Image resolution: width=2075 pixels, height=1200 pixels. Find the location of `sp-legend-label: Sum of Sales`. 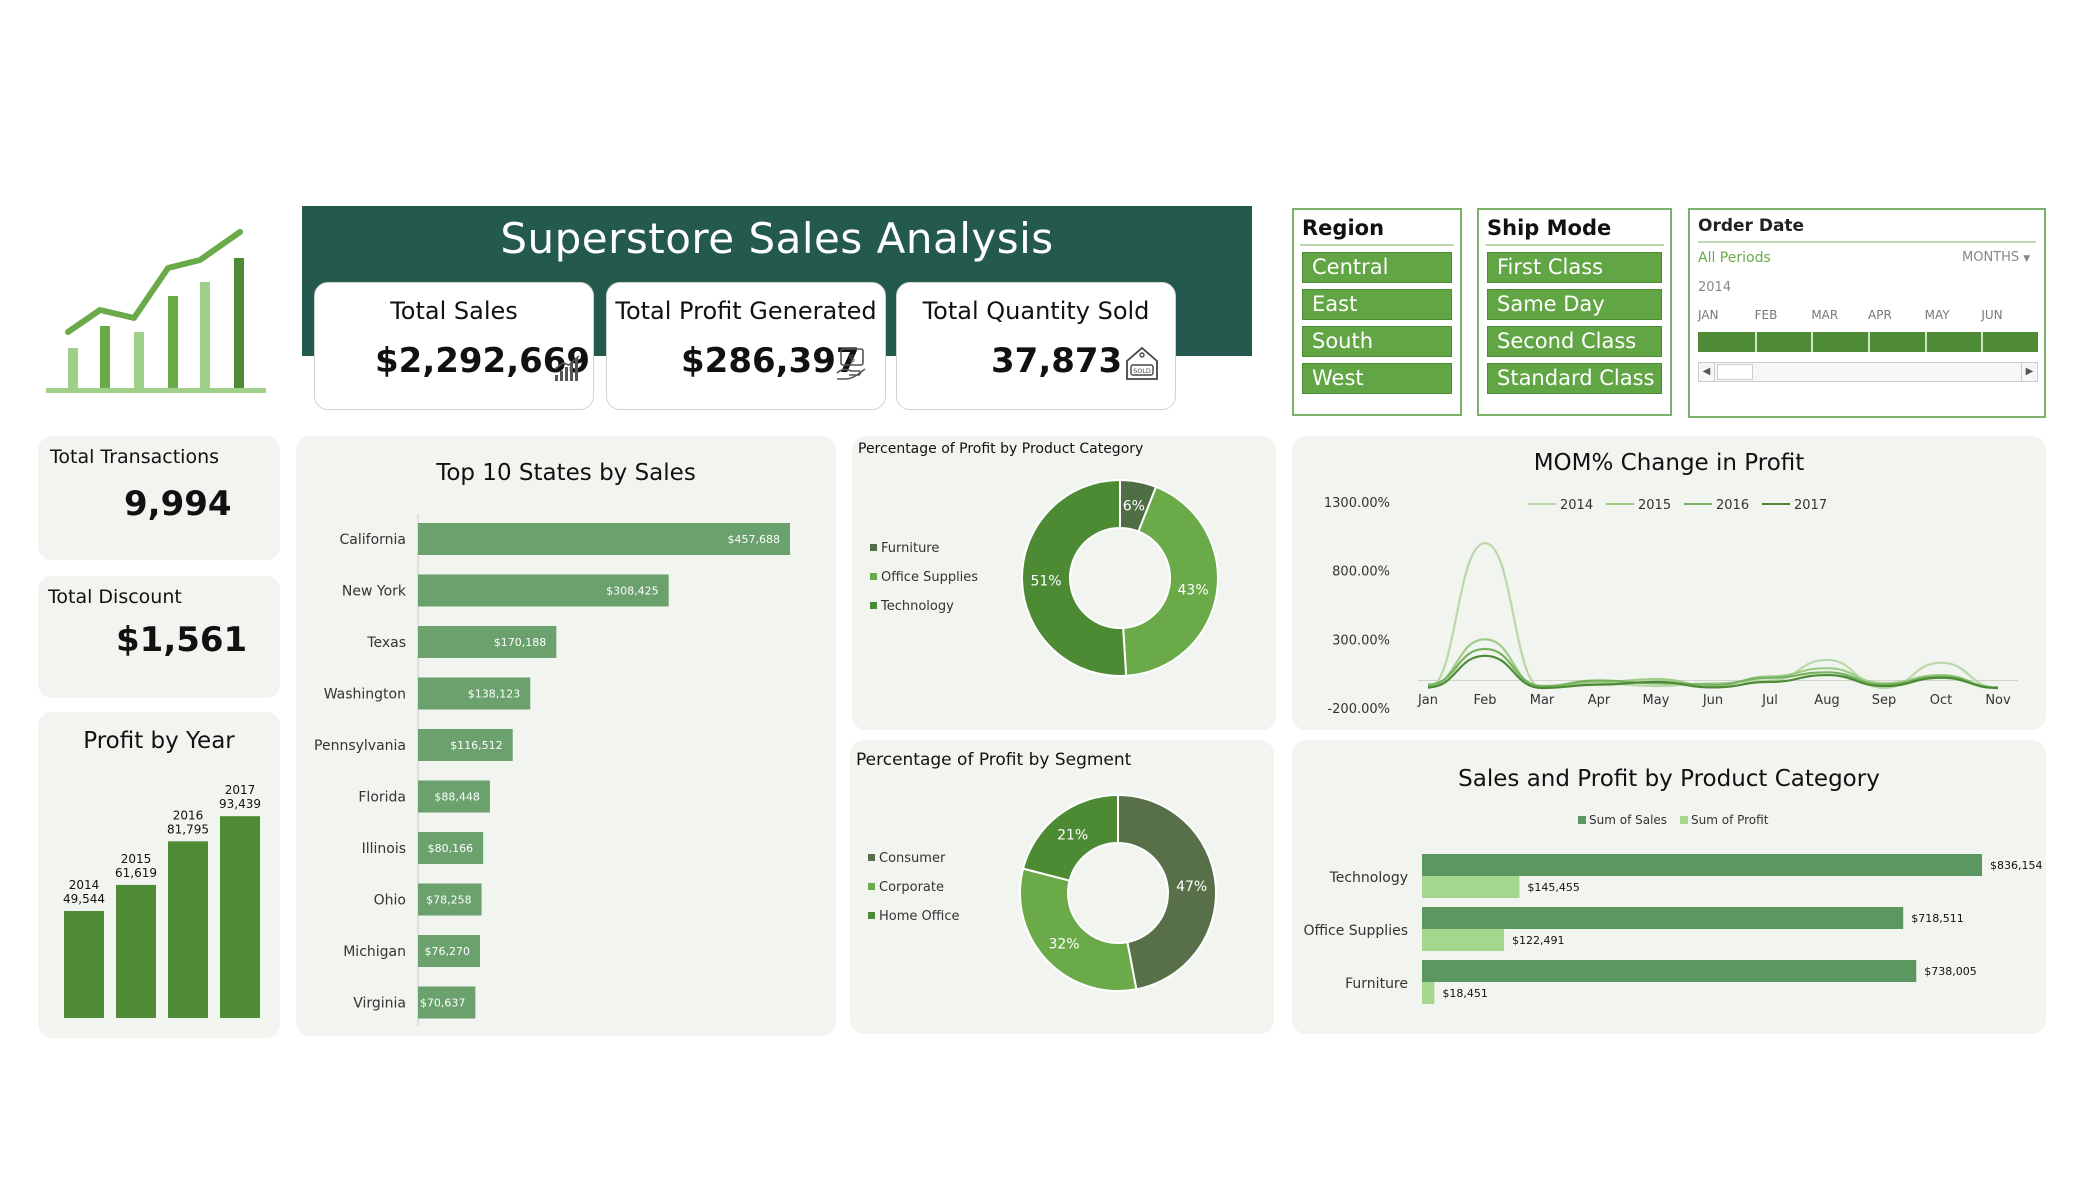

sp-legend-label: Sum of Sales is located at coordinates (1628, 820).